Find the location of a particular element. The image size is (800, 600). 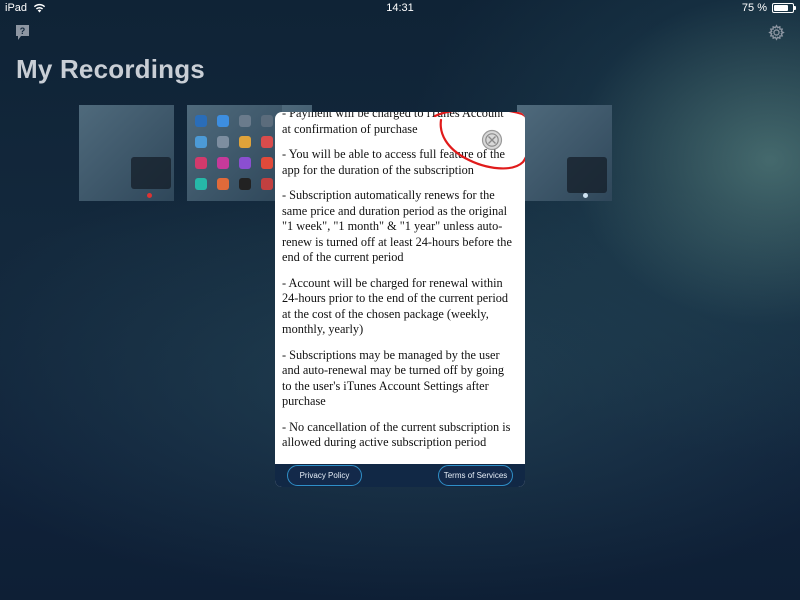

status-time: 14:31 is located at coordinates (400, 8).